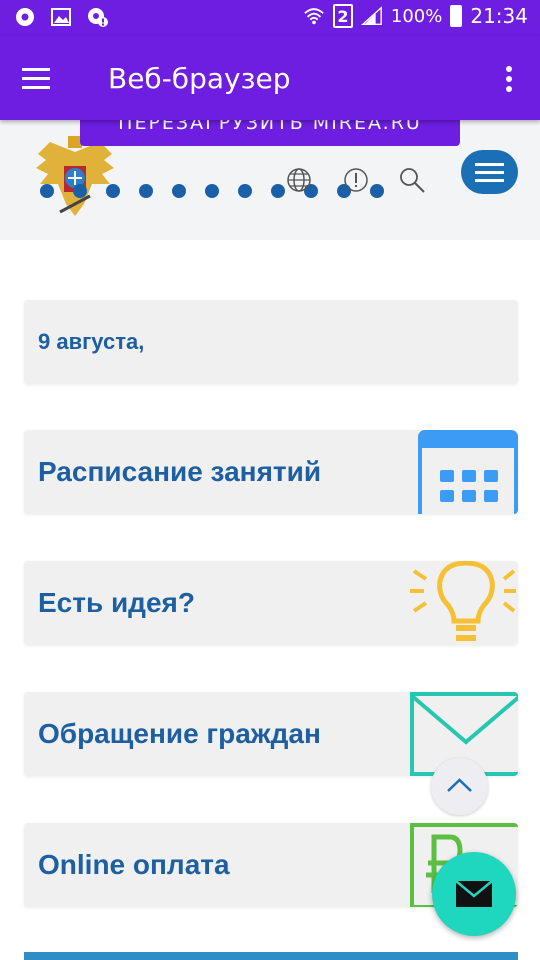 The height and width of the screenshot is (960, 540). Describe the element at coordinates (271, 956) in the screenshot. I see `bottom-banner-image` at that location.